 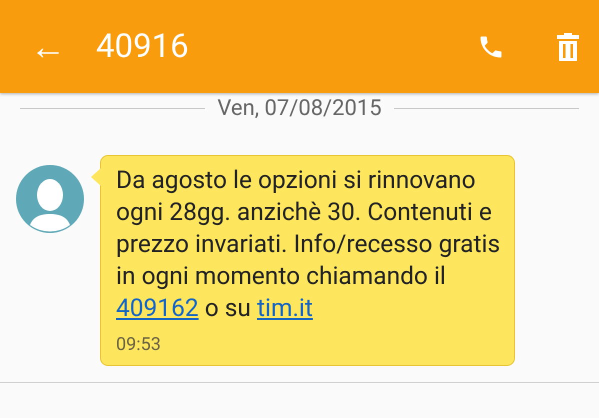 What do you see at coordinates (299, 108) in the screenshot?
I see `date-separator: Ven, 07/08/2015` at bounding box center [299, 108].